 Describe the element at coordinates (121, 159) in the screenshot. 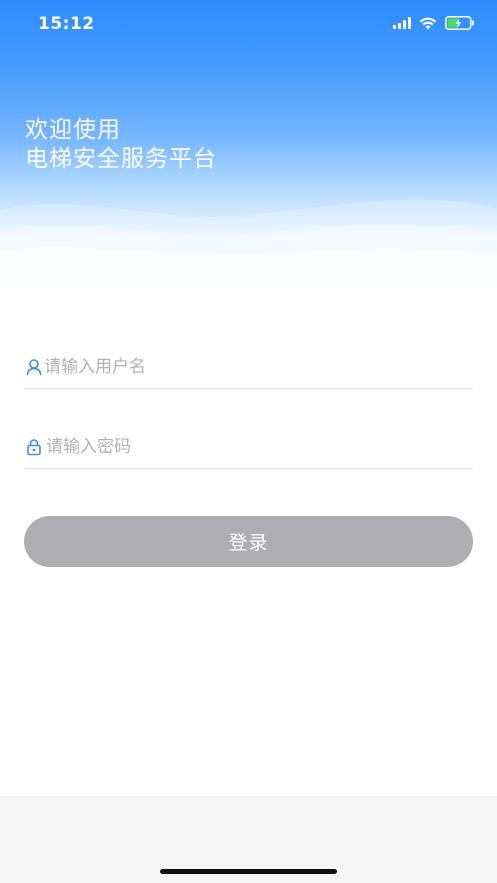

I see `welcome-line-2: 电梯安全服务平台` at that location.